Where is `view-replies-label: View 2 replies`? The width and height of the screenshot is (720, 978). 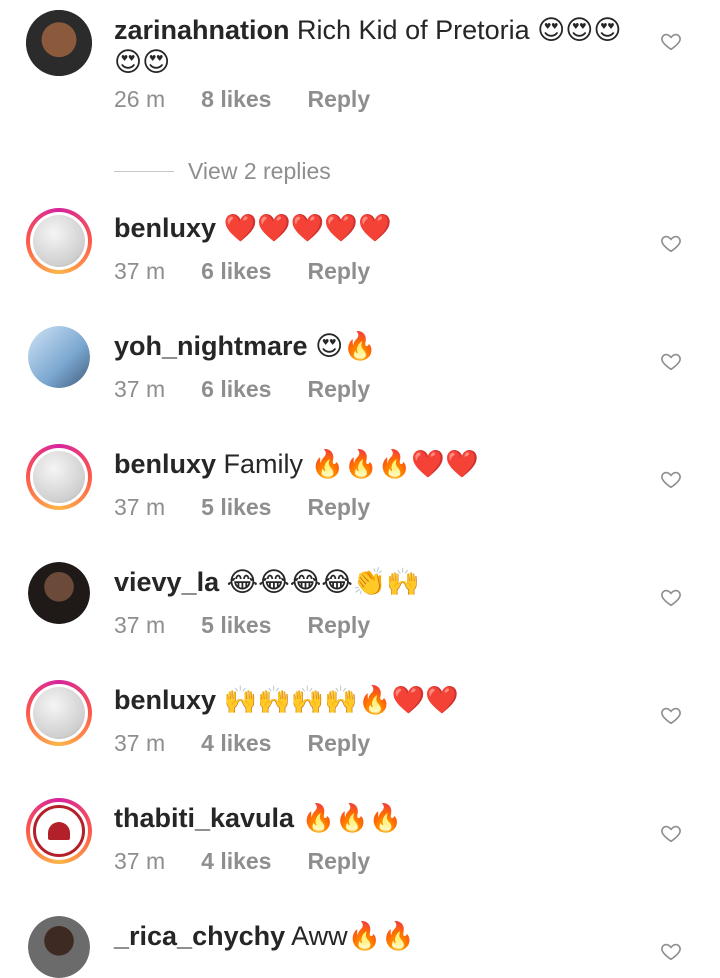 view-replies-label: View 2 replies is located at coordinates (259, 171).